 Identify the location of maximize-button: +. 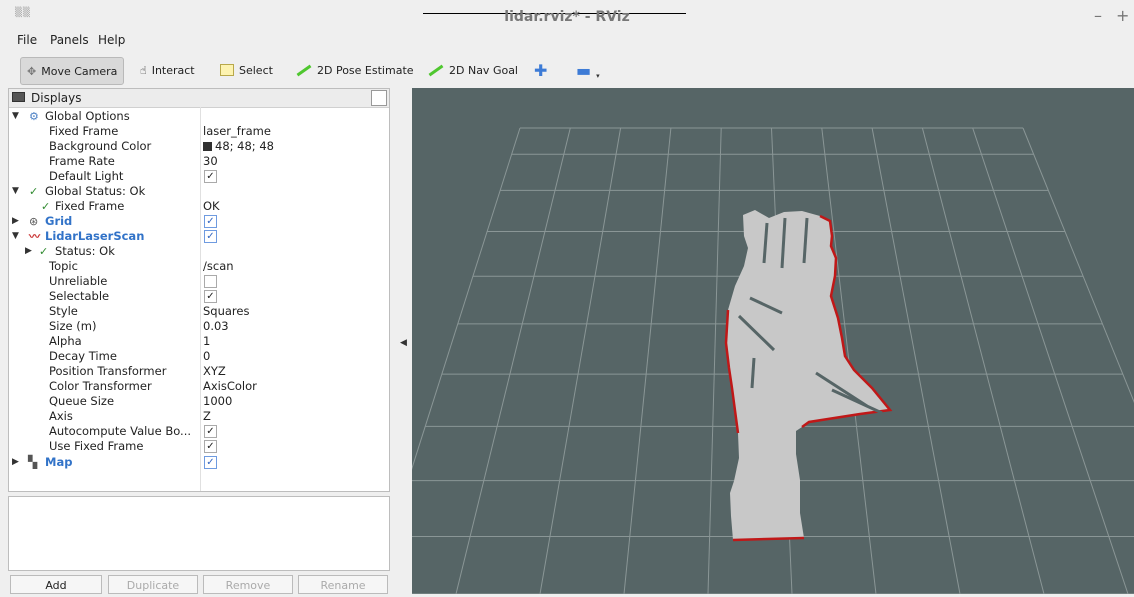
(1122, 15).